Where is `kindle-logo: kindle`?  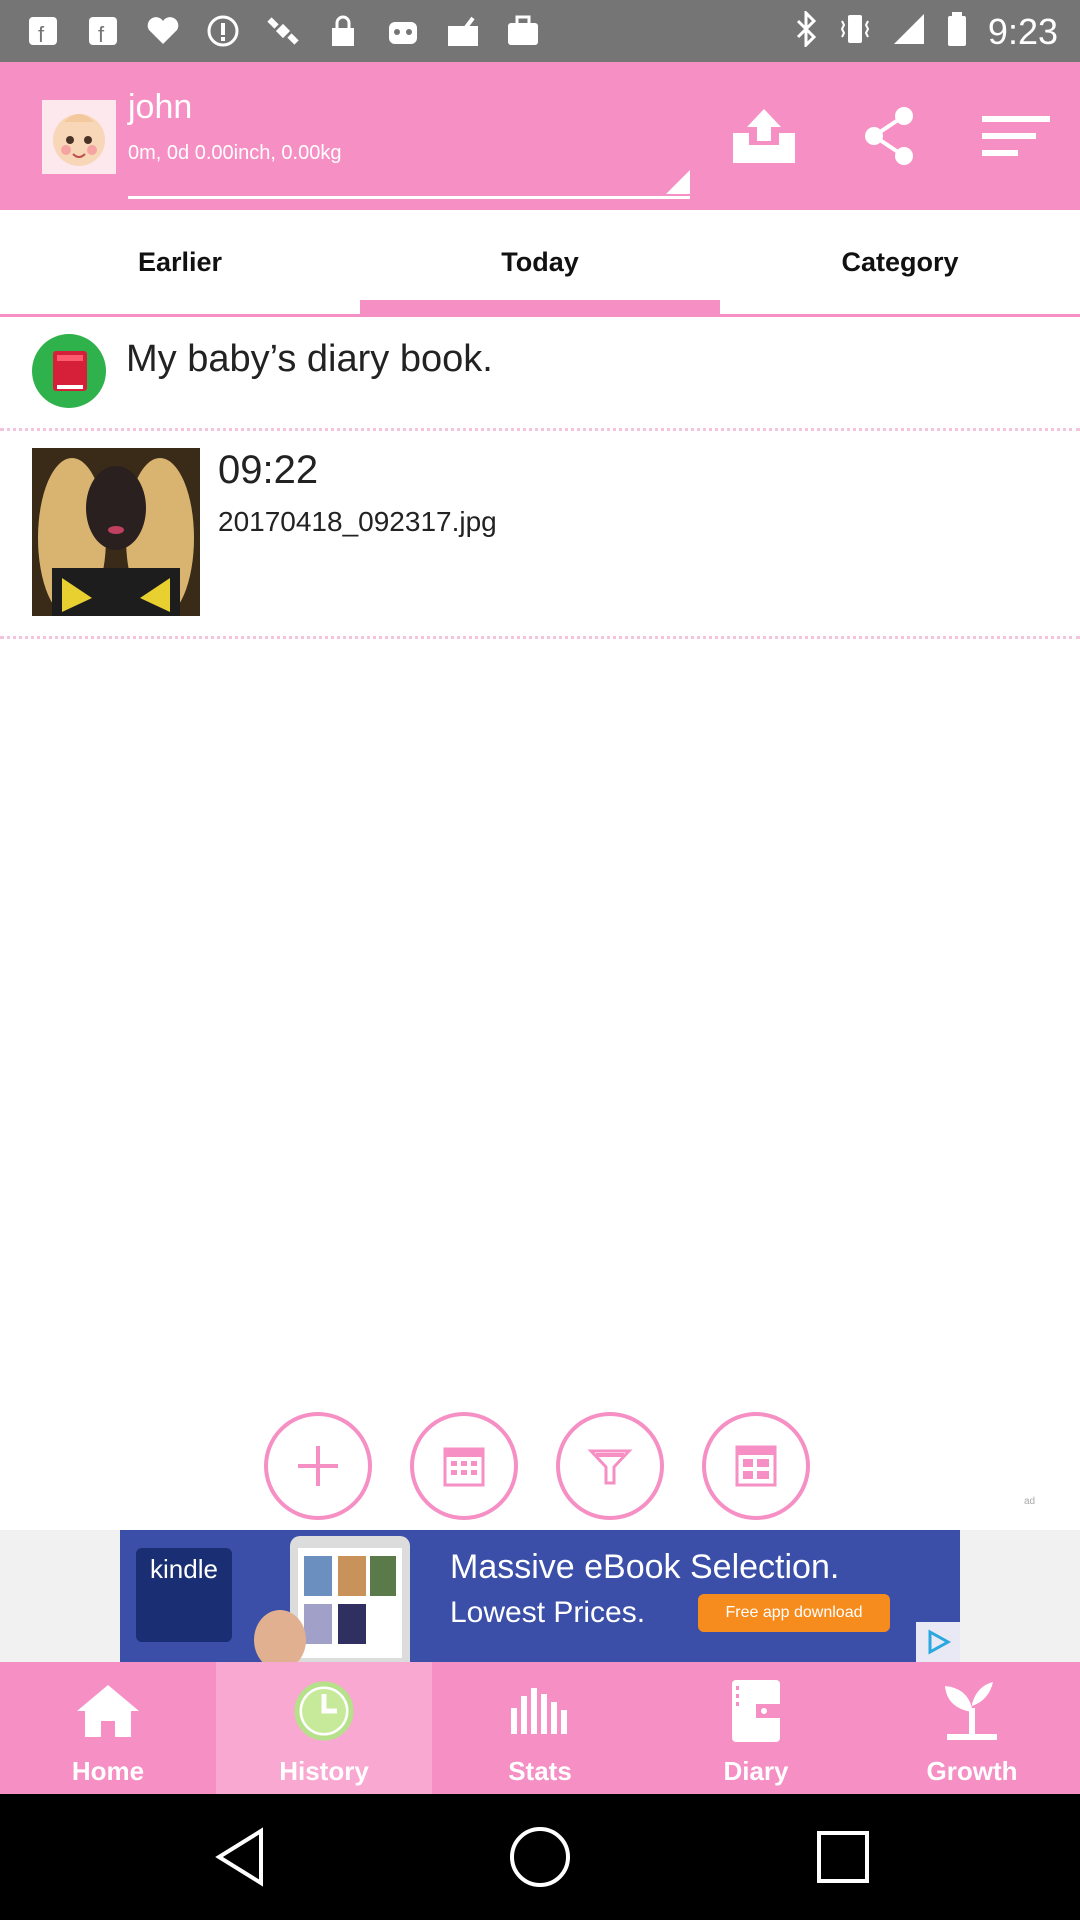
kindle-logo: kindle is located at coordinates (184, 1595).